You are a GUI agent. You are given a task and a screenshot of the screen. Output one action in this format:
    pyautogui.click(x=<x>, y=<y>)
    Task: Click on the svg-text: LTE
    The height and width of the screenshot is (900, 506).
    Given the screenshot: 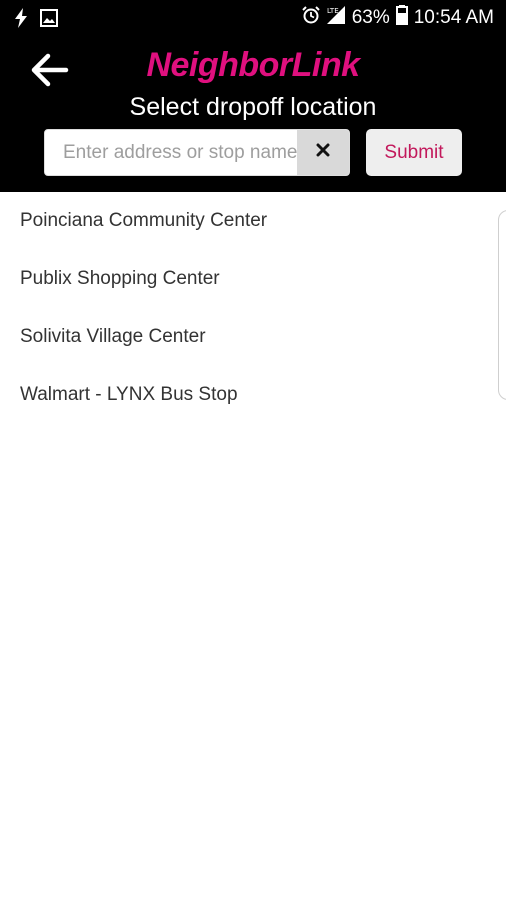 What is the action you would take?
    pyautogui.click(x=333, y=11)
    